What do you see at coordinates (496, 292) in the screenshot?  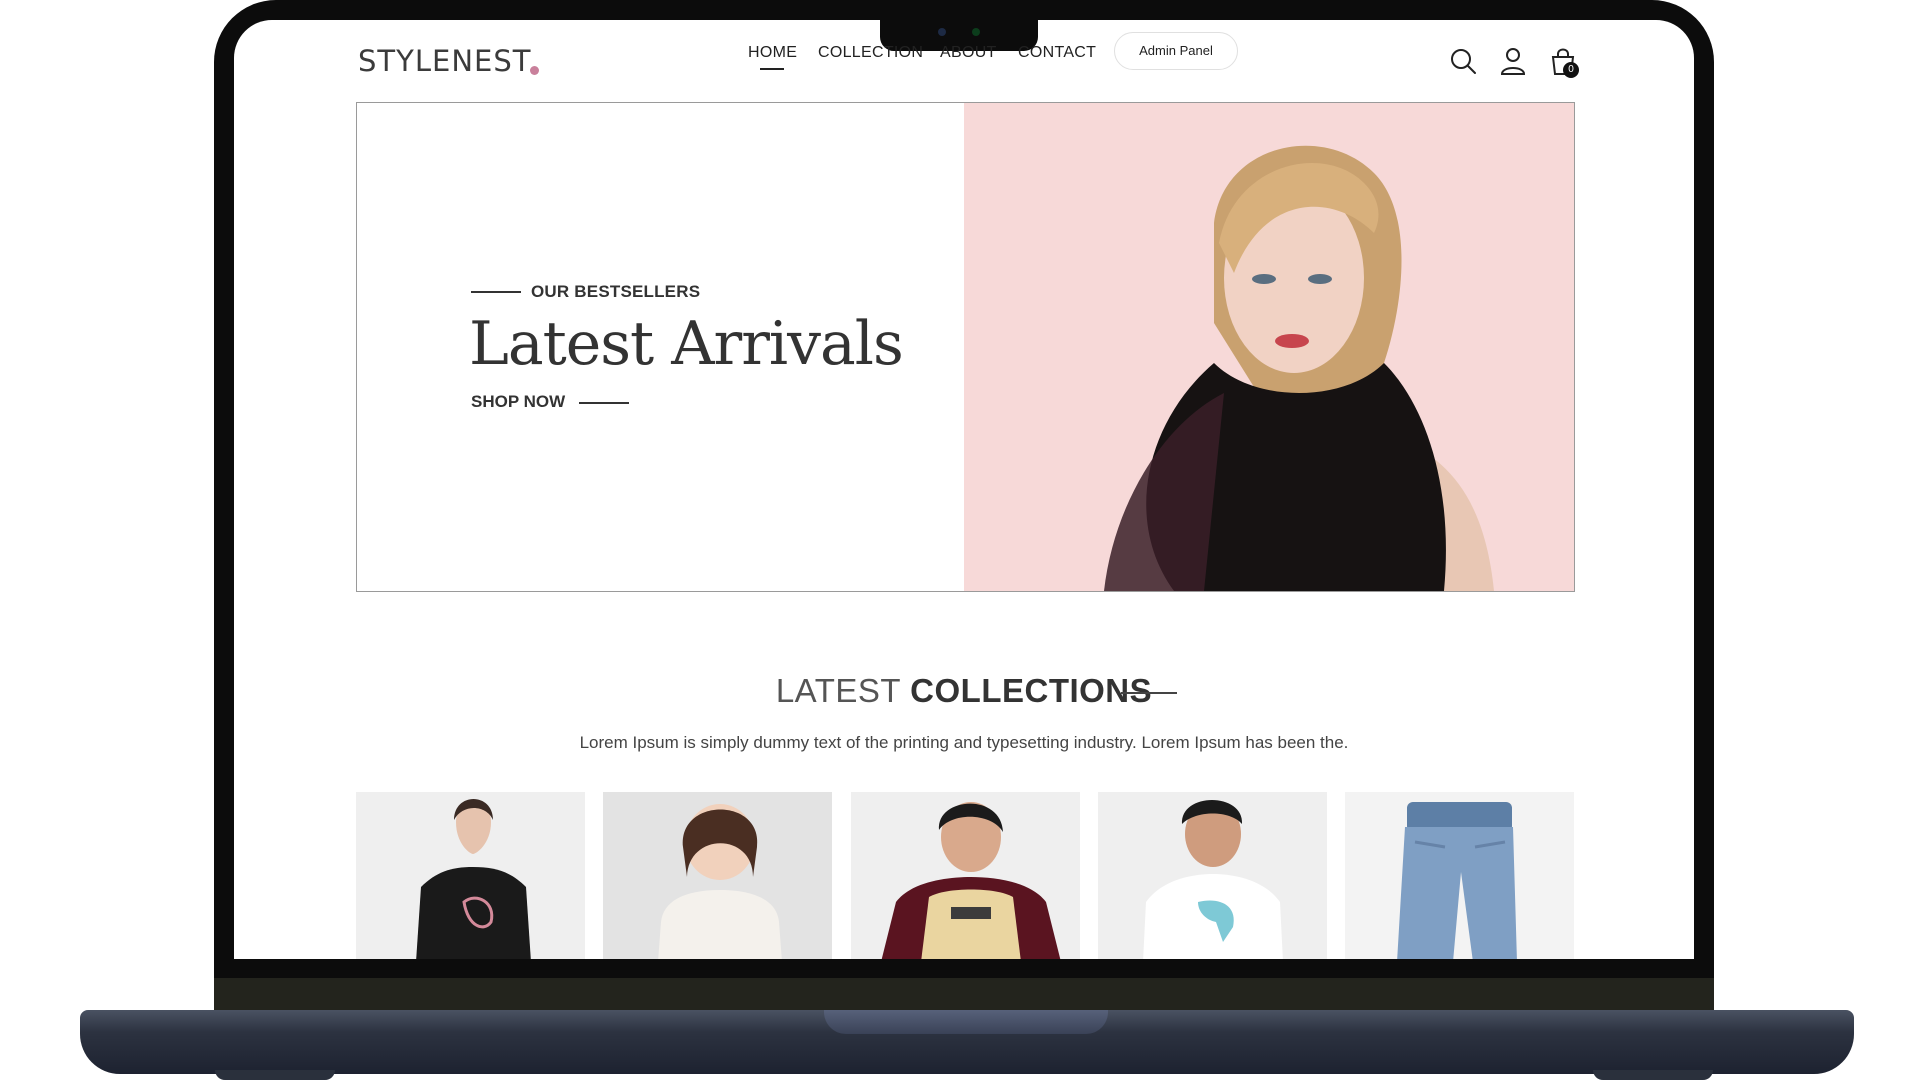 I see `hero-tag-line` at bounding box center [496, 292].